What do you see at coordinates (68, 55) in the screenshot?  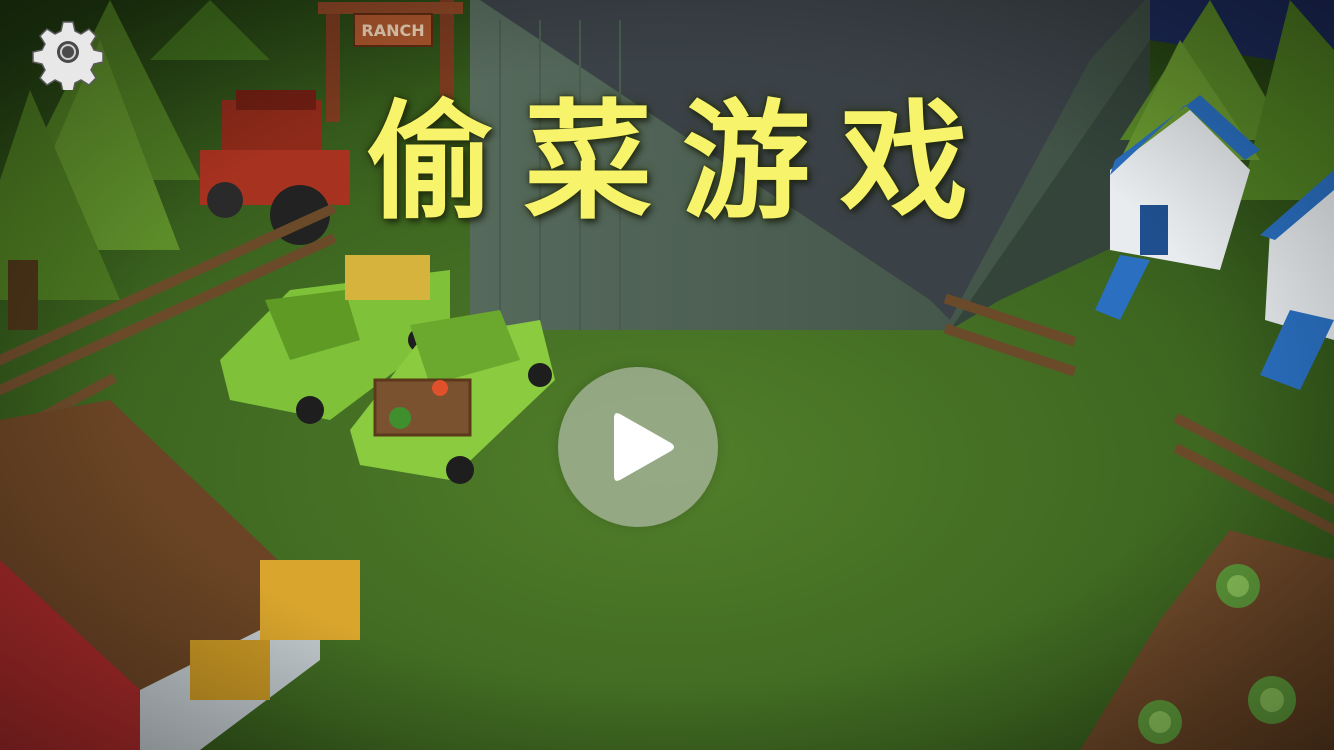 I see `gear-icon` at bounding box center [68, 55].